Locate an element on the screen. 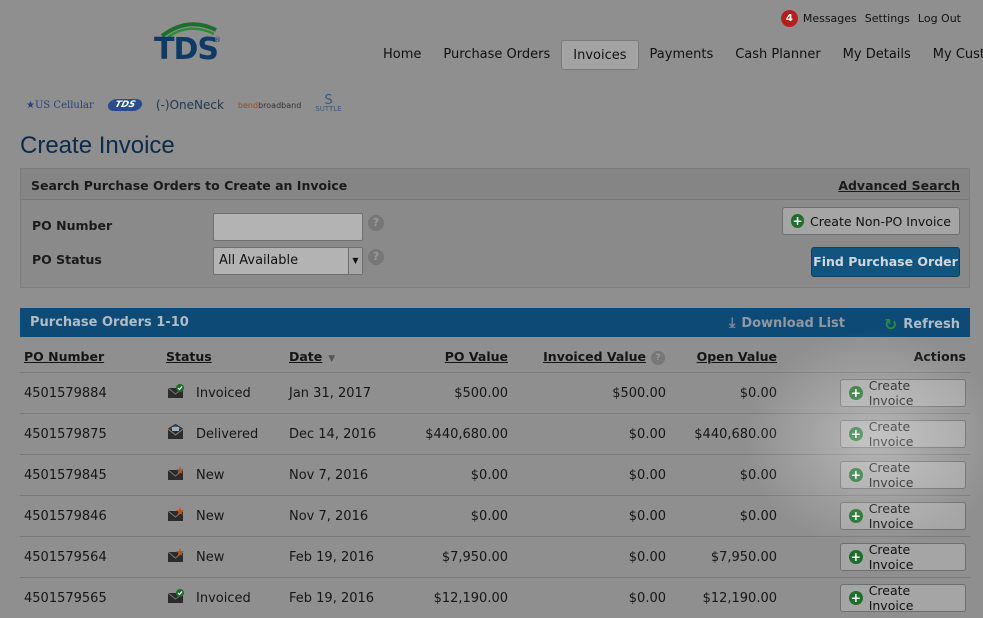 The width and height of the screenshot is (983, 618). oneneck-logo: (-)OneNeck is located at coordinates (190, 105).